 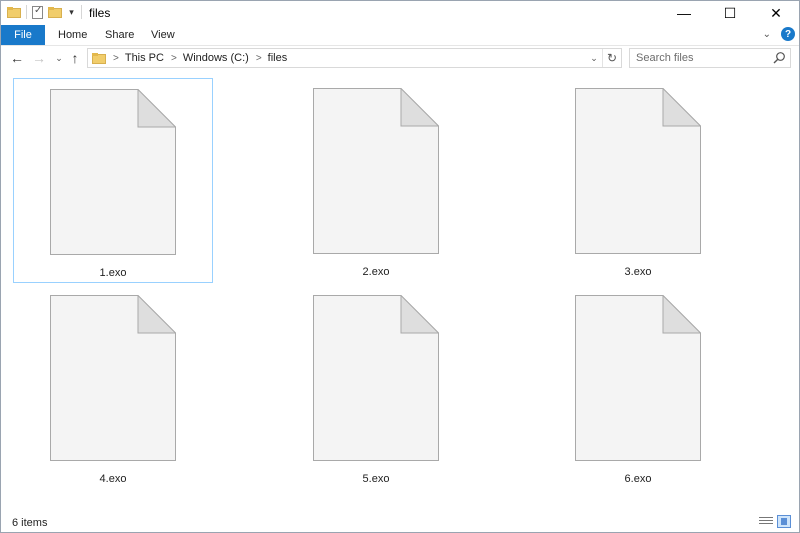 What do you see at coordinates (400, 522) in the screenshot?
I see `status-bar: 6 items` at bounding box center [400, 522].